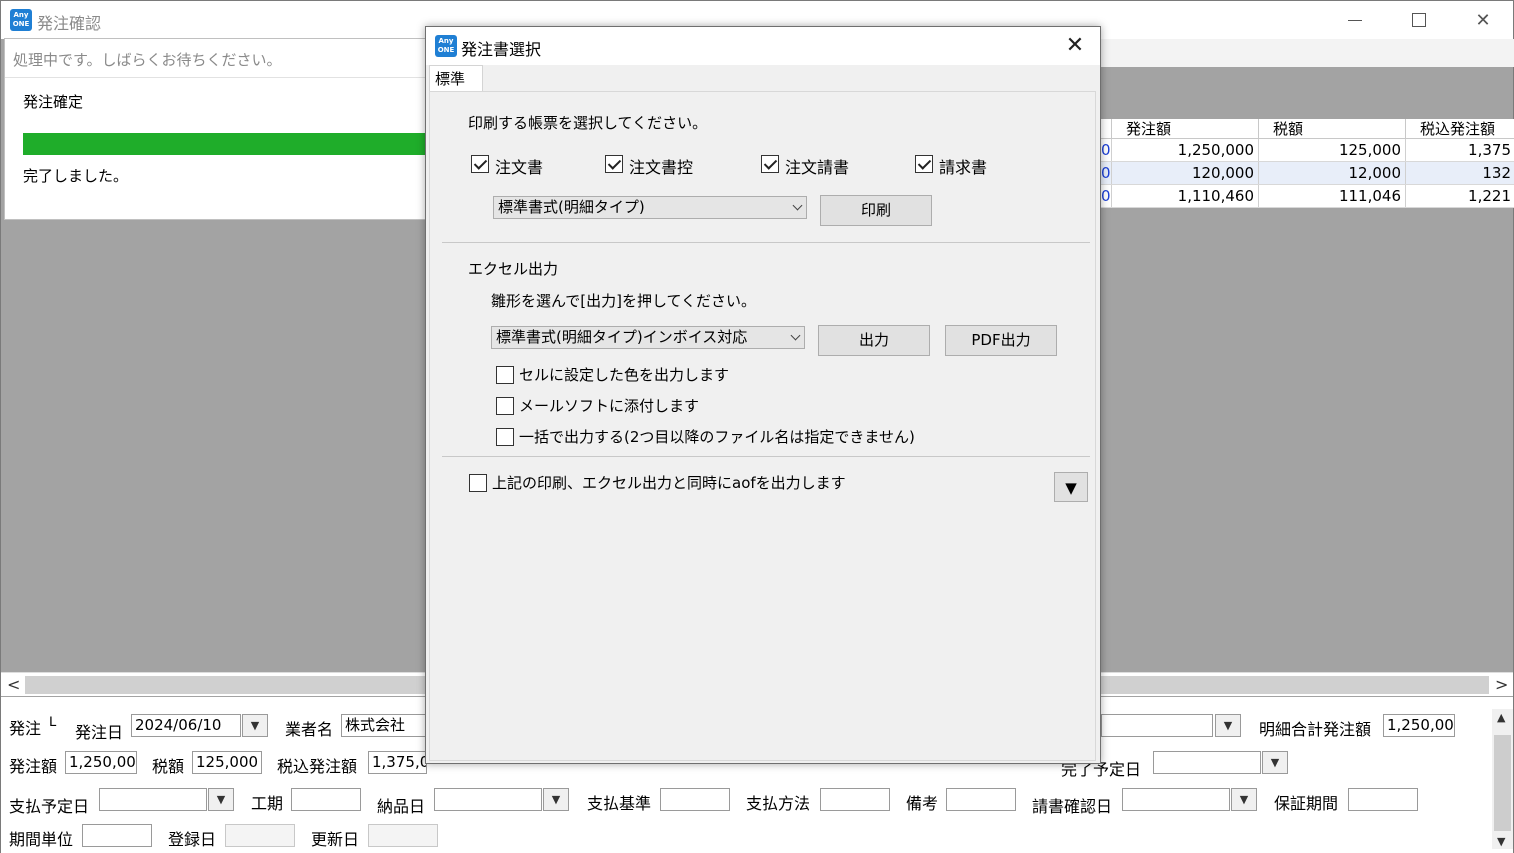  What do you see at coordinates (225, 144) in the screenshot?
I see `progress-bar` at bounding box center [225, 144].